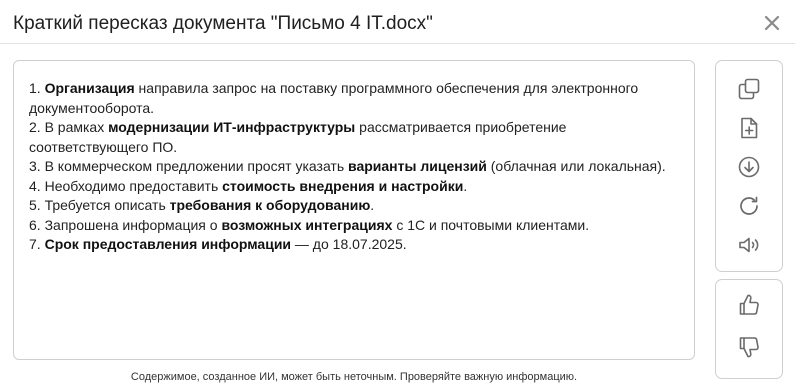  What do you see at coordinates (749, 329) in the screenshot?
I see `feedback-toolbar` at bounding box center [749, 329].